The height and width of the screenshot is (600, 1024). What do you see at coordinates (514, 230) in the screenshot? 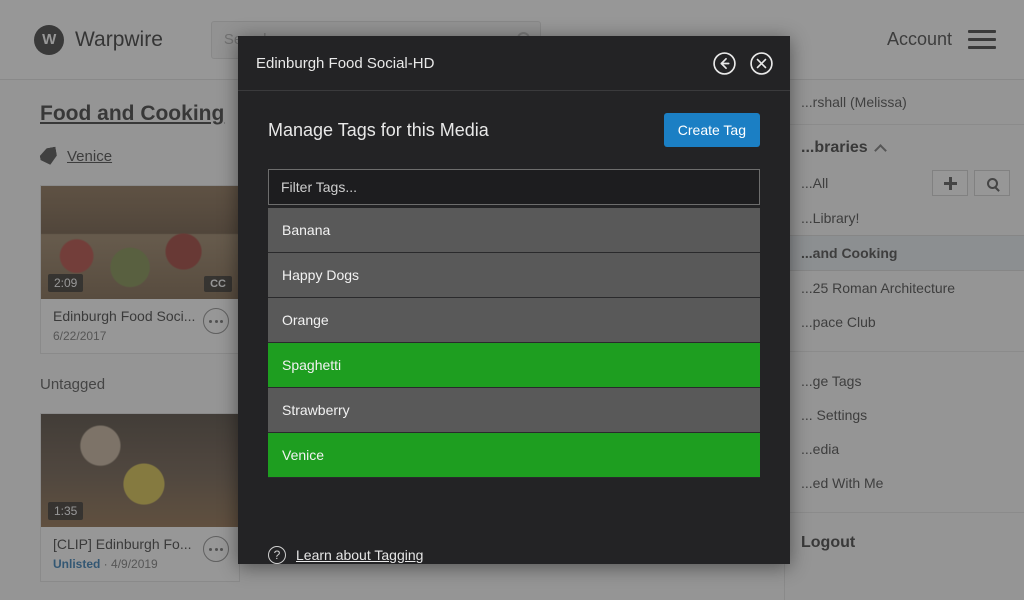
I see `tag-list-item: Banana` at bounding box center [514, 230].